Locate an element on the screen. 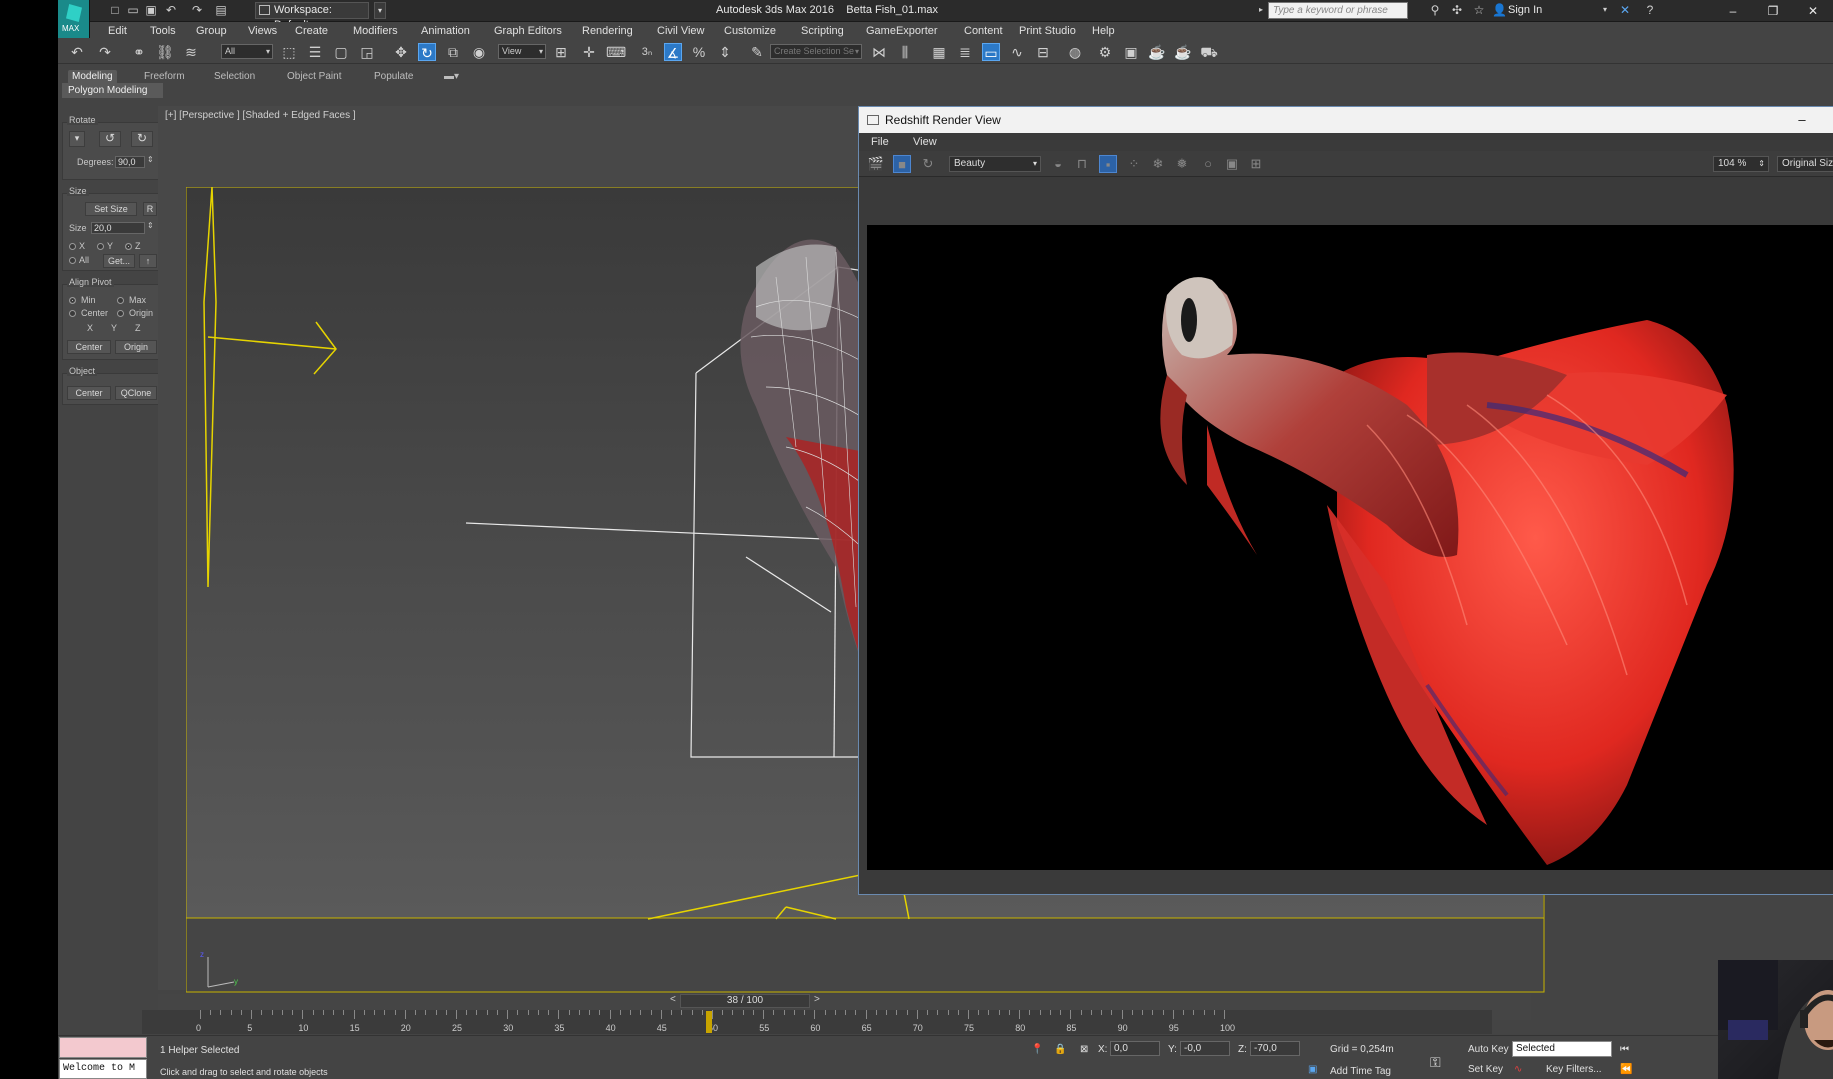 The image size is (1833, 1079). manipulate-icon: ✛ is located at coordinates (589, 52).